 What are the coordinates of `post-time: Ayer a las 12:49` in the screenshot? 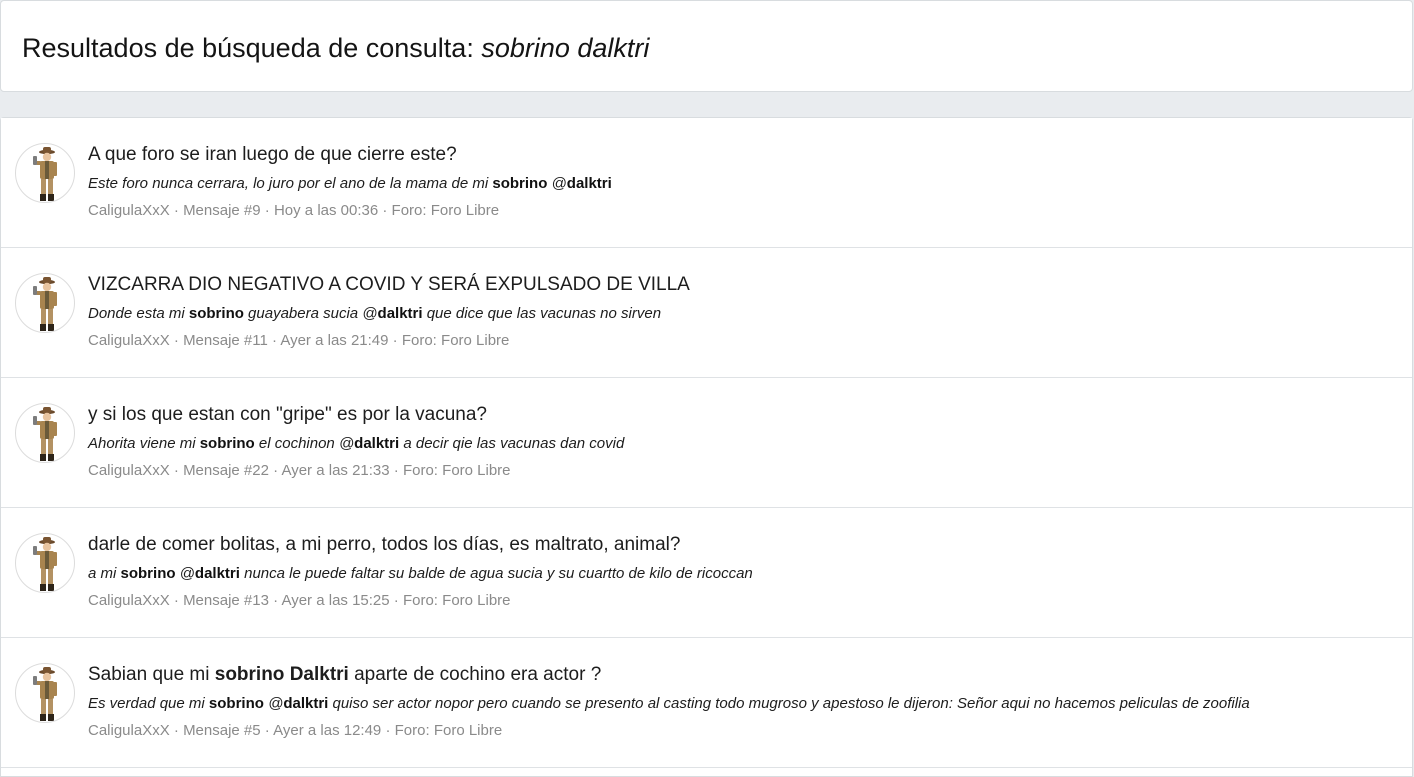 It's located at (327, 730).